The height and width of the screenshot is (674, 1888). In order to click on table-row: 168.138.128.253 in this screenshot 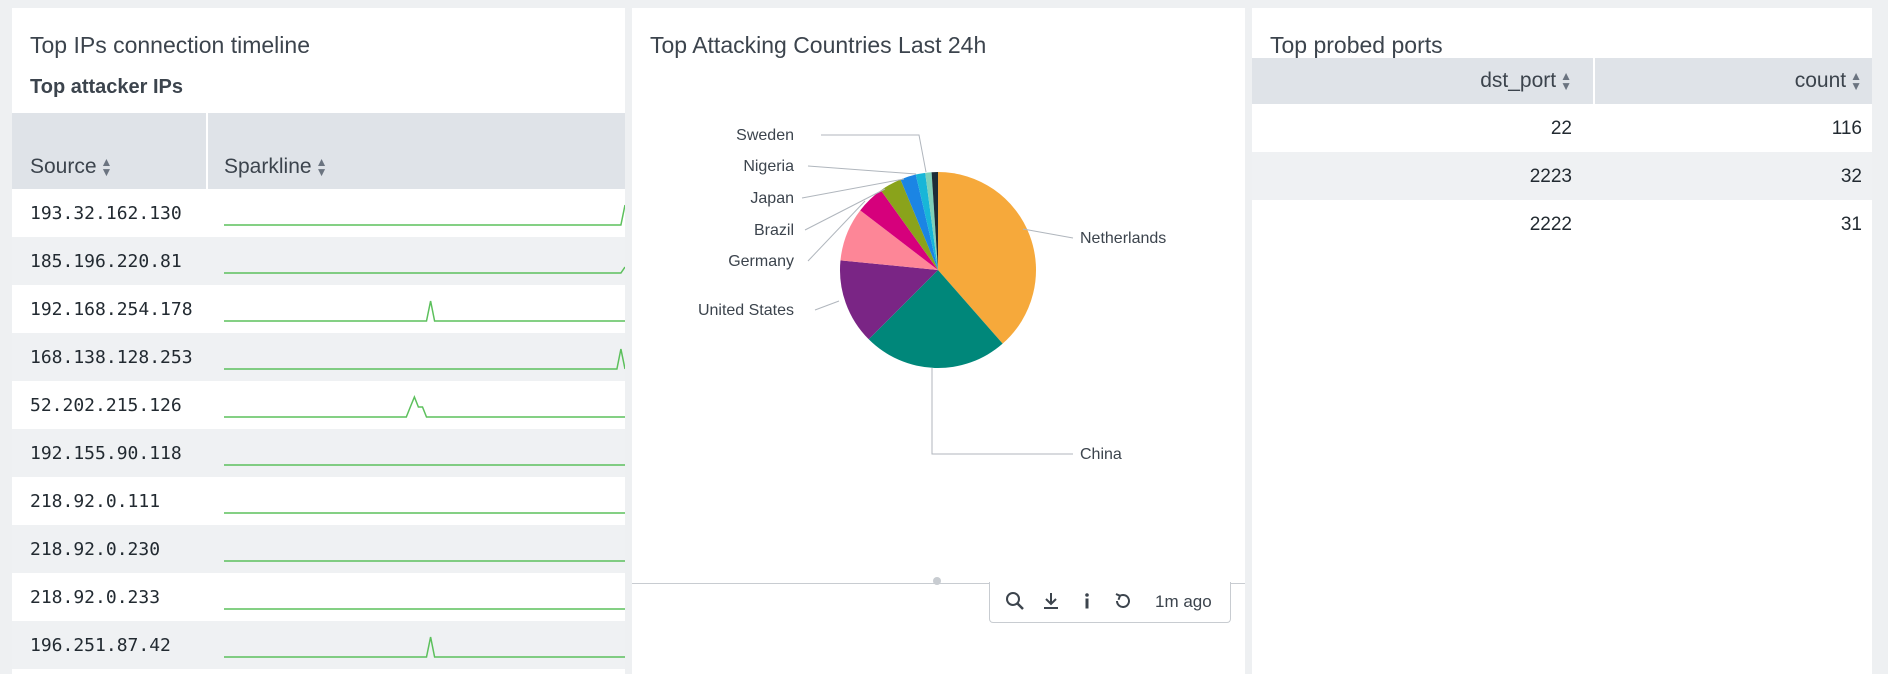, I will do `click(318, 357)`.